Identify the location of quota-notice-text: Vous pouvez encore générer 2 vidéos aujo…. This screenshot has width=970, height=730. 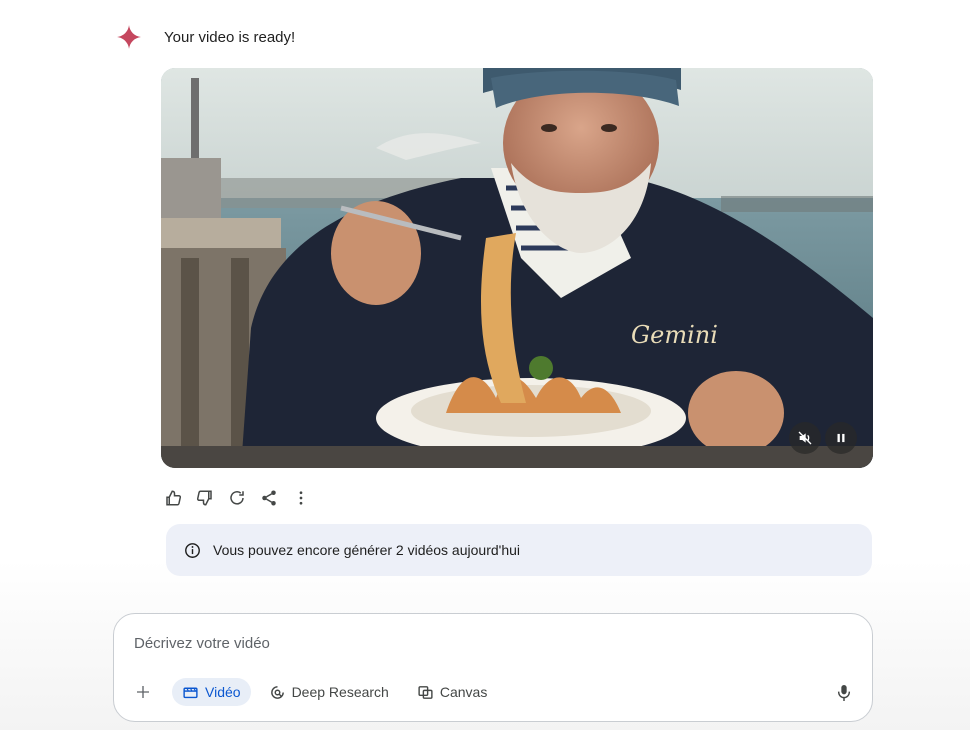
(366, 550).